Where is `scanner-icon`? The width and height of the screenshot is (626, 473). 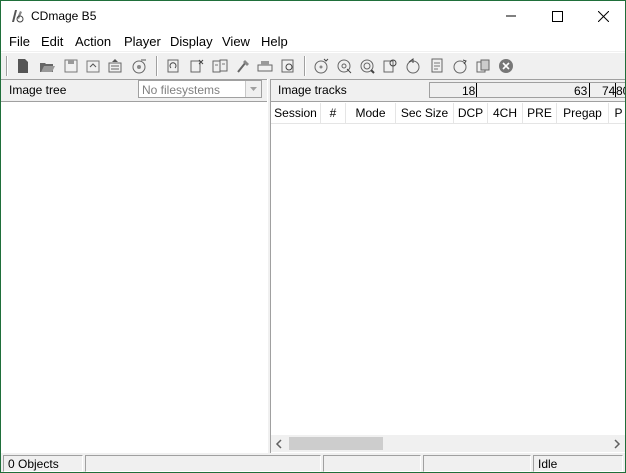 scanner-icon is located at coordinates (265, 66).